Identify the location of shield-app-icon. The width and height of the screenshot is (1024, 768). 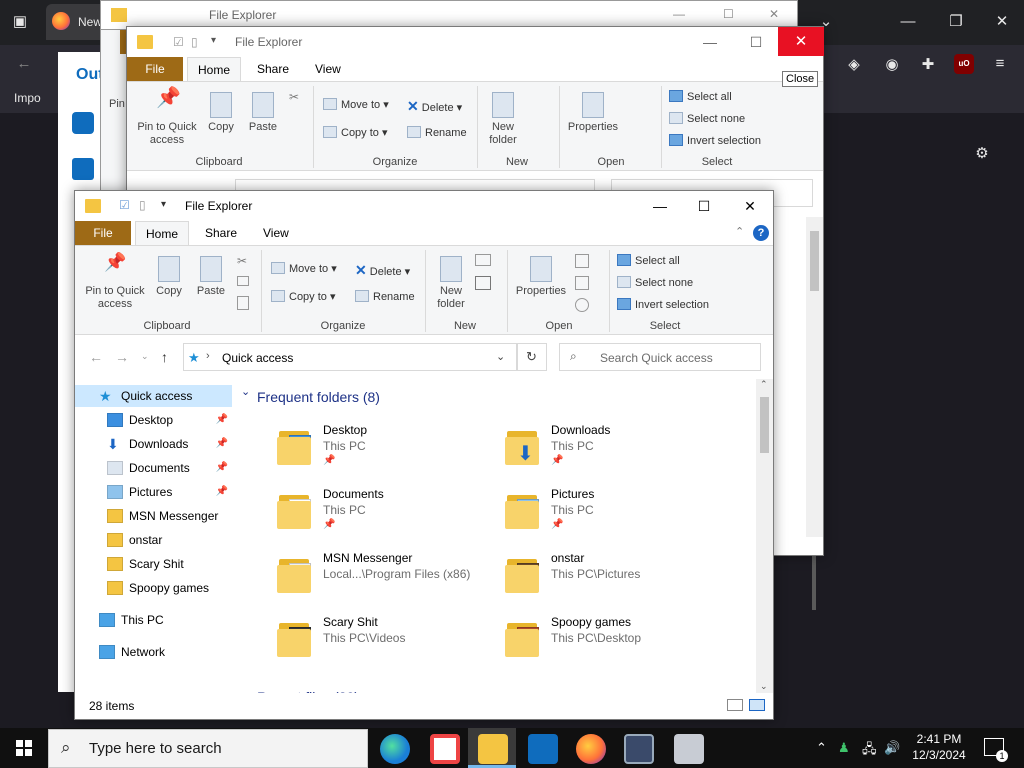
(639, 749).